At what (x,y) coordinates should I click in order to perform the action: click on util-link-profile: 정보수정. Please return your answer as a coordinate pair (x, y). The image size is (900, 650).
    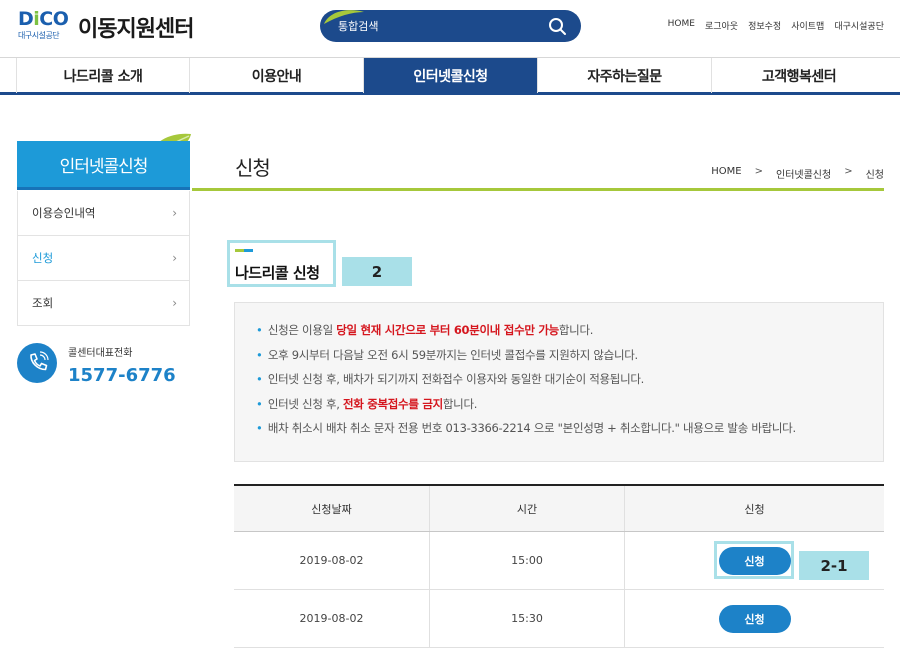
    Looking at the image, I should click on (764, 25).